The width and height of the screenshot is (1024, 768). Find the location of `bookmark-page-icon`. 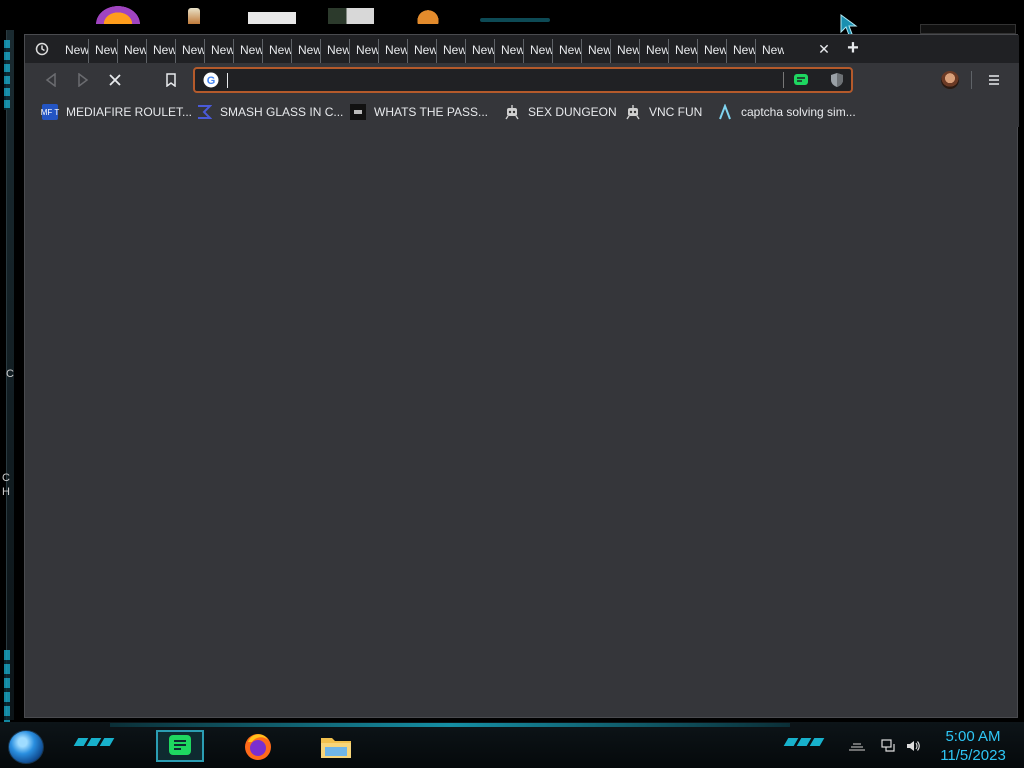

bookmark-page-icon is located at coordinates (171, 80).